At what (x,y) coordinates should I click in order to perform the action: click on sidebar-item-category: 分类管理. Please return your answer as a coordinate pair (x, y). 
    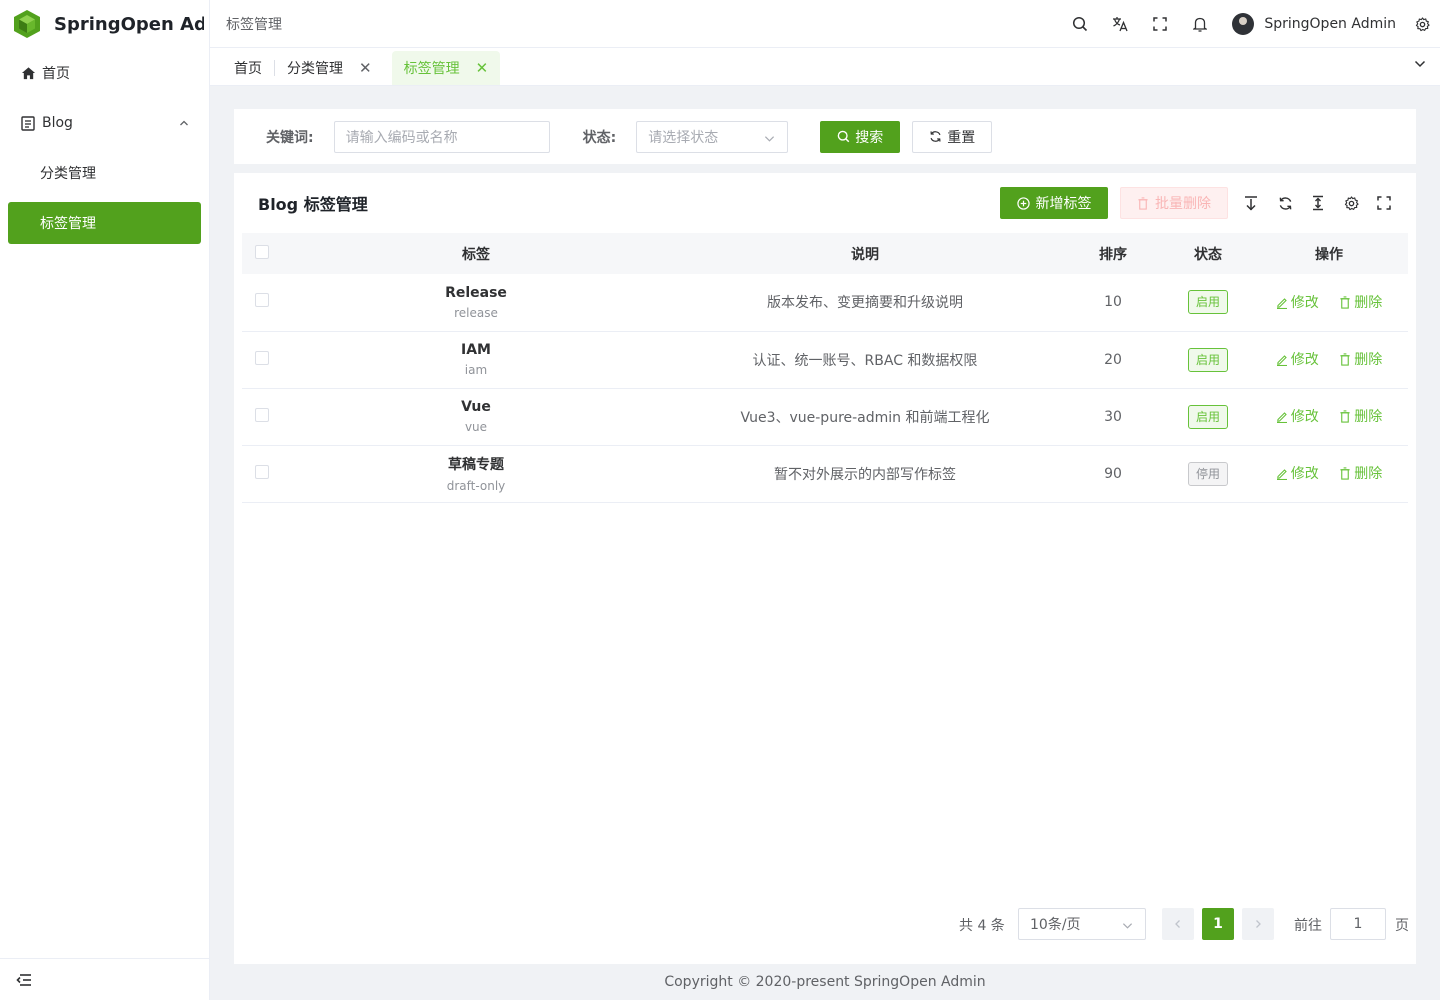
    Looking at the image, I should click on (104, 173).